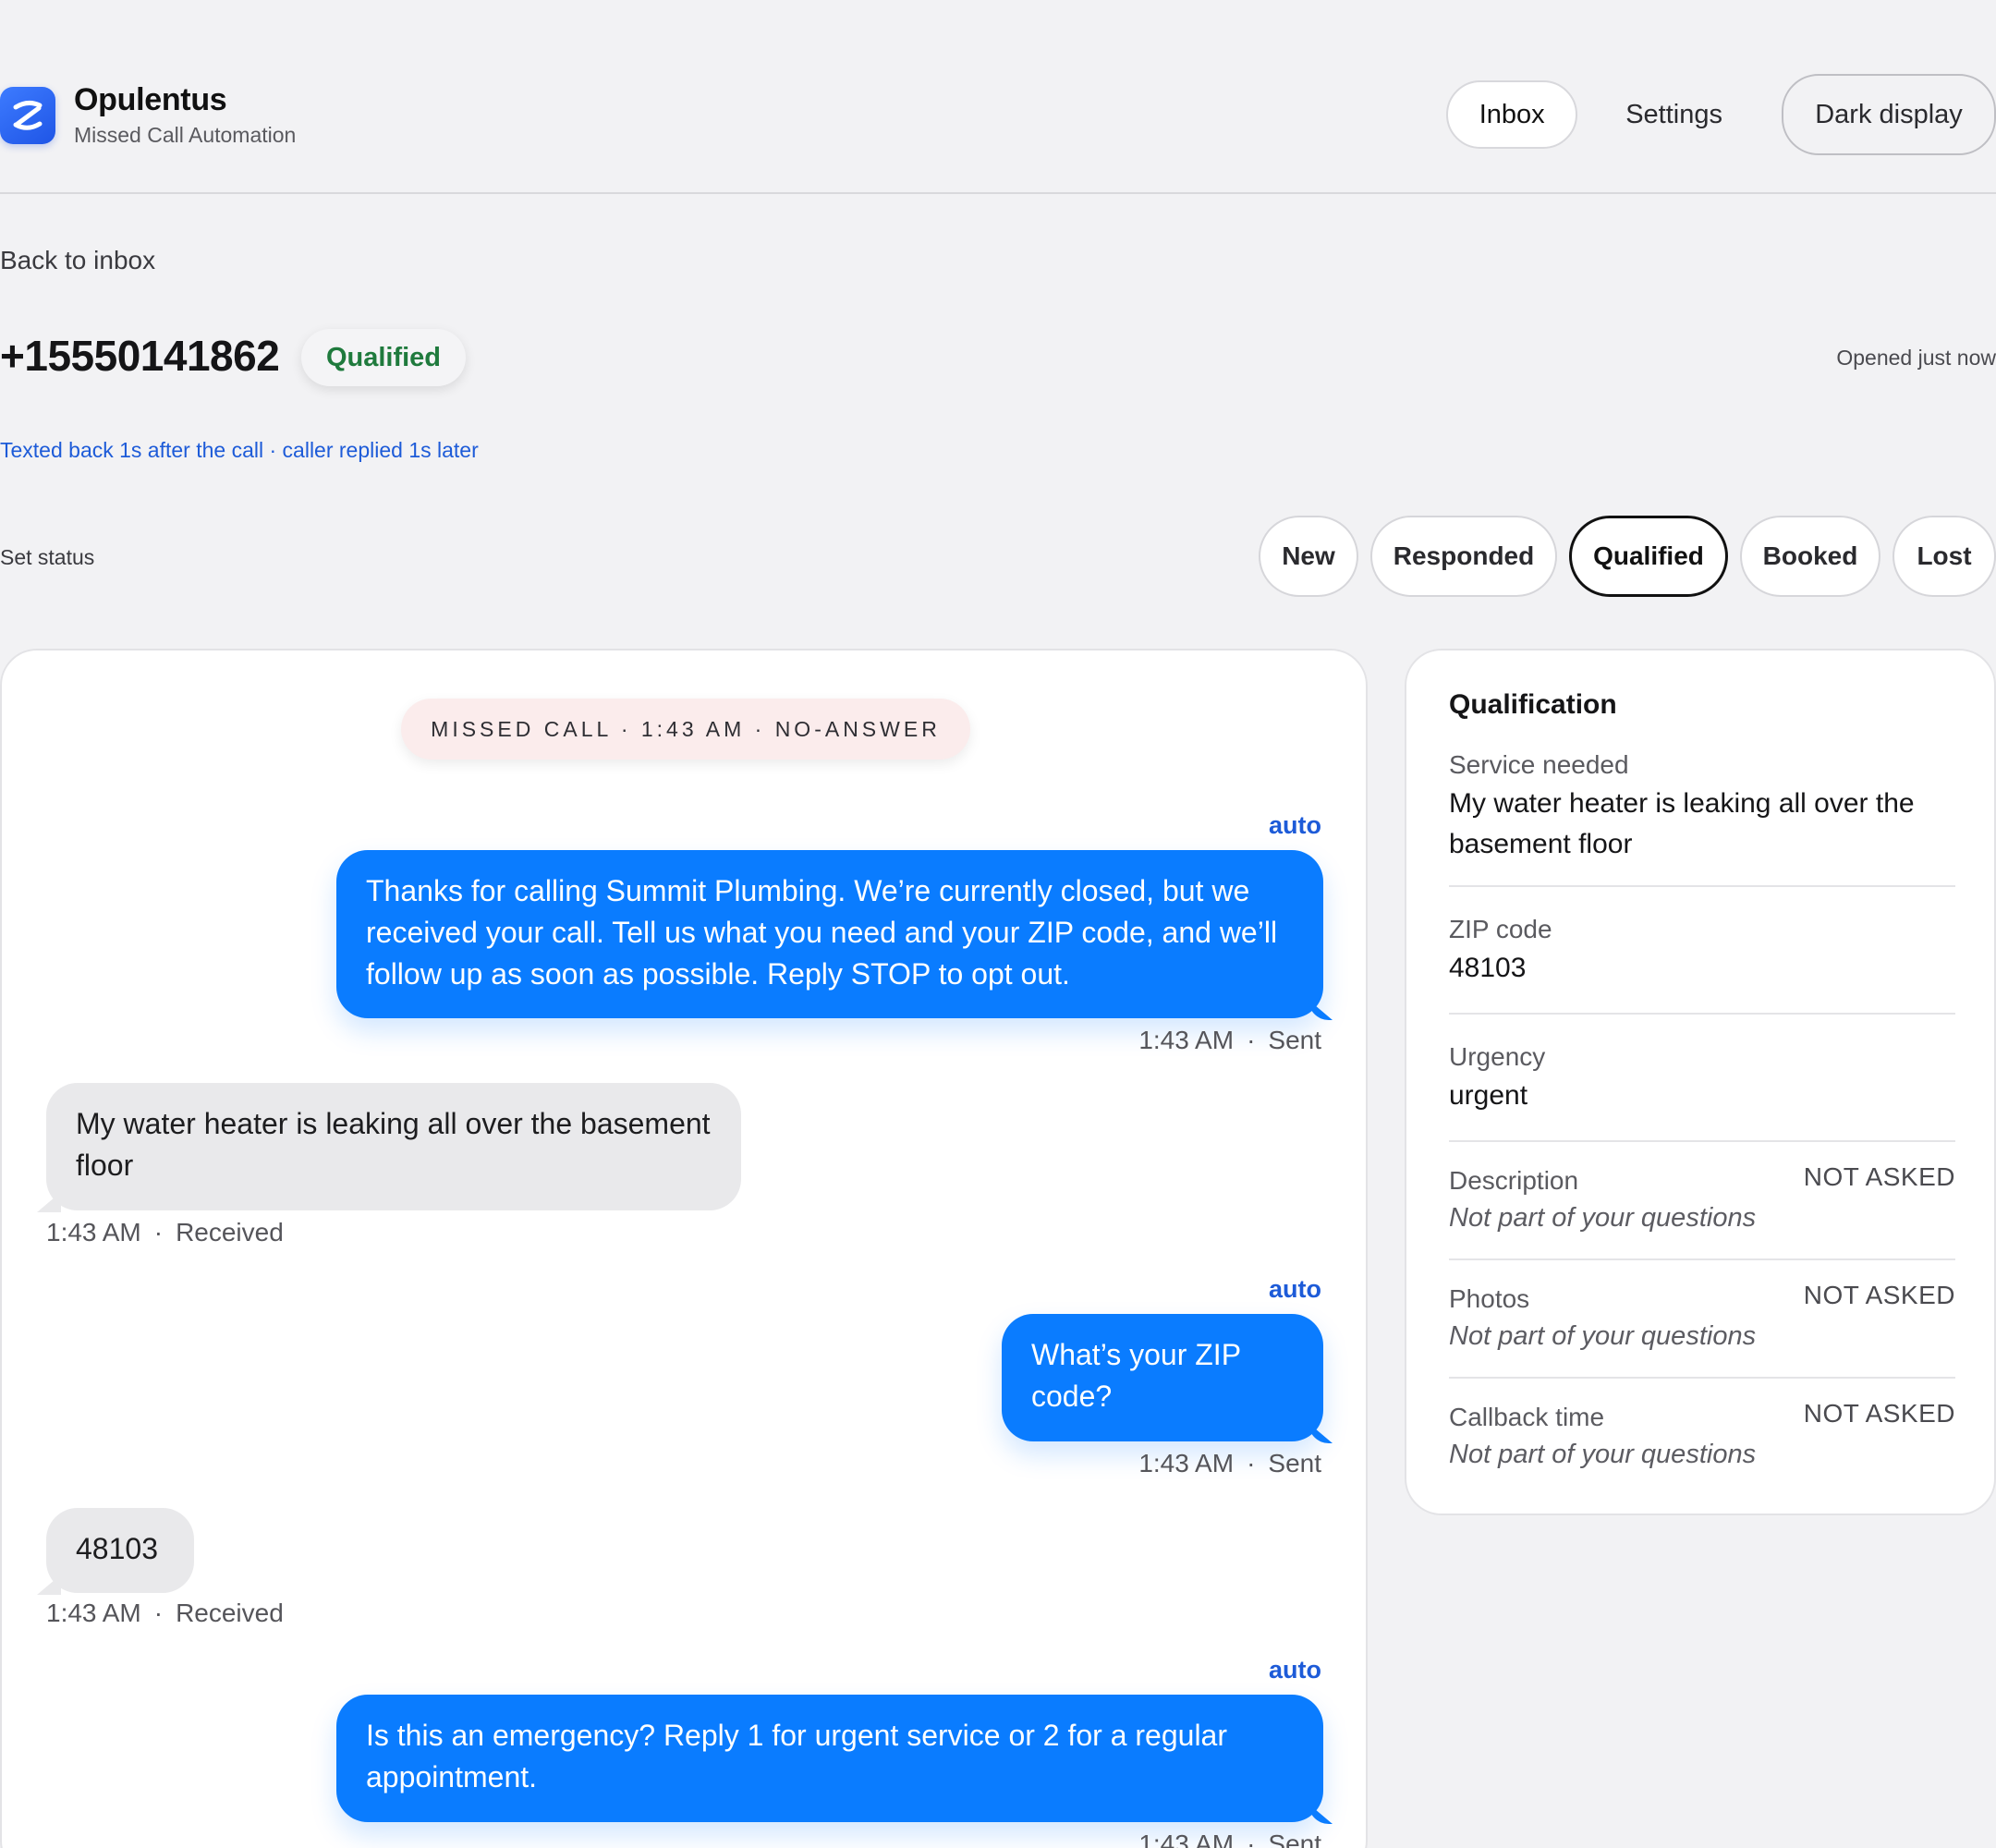 The height and width of the screenshot is (1848, 1996). What do you see at coordinates (47, 557) in the screenshot?
I see `set-status-label: Set status` at bounding box center [47, 557].